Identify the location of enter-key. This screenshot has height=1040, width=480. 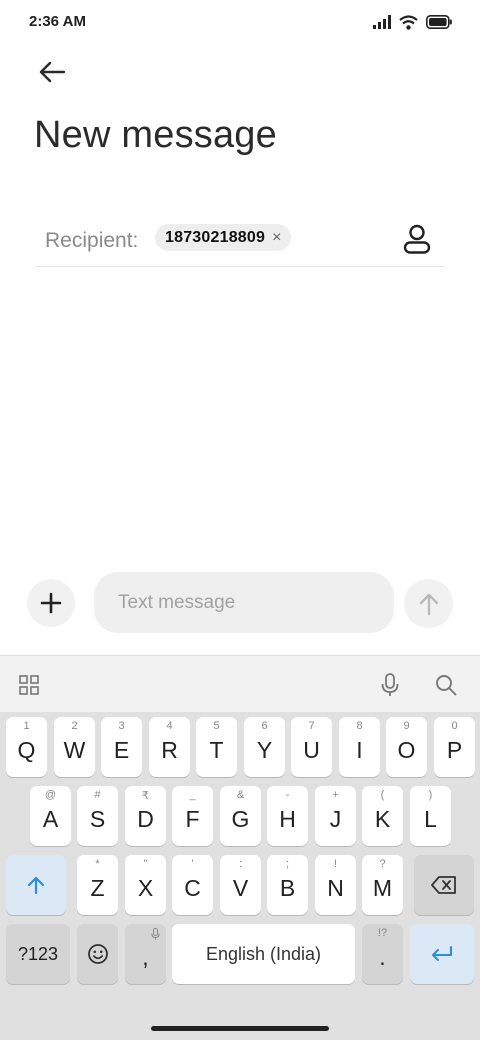
(442, 954).